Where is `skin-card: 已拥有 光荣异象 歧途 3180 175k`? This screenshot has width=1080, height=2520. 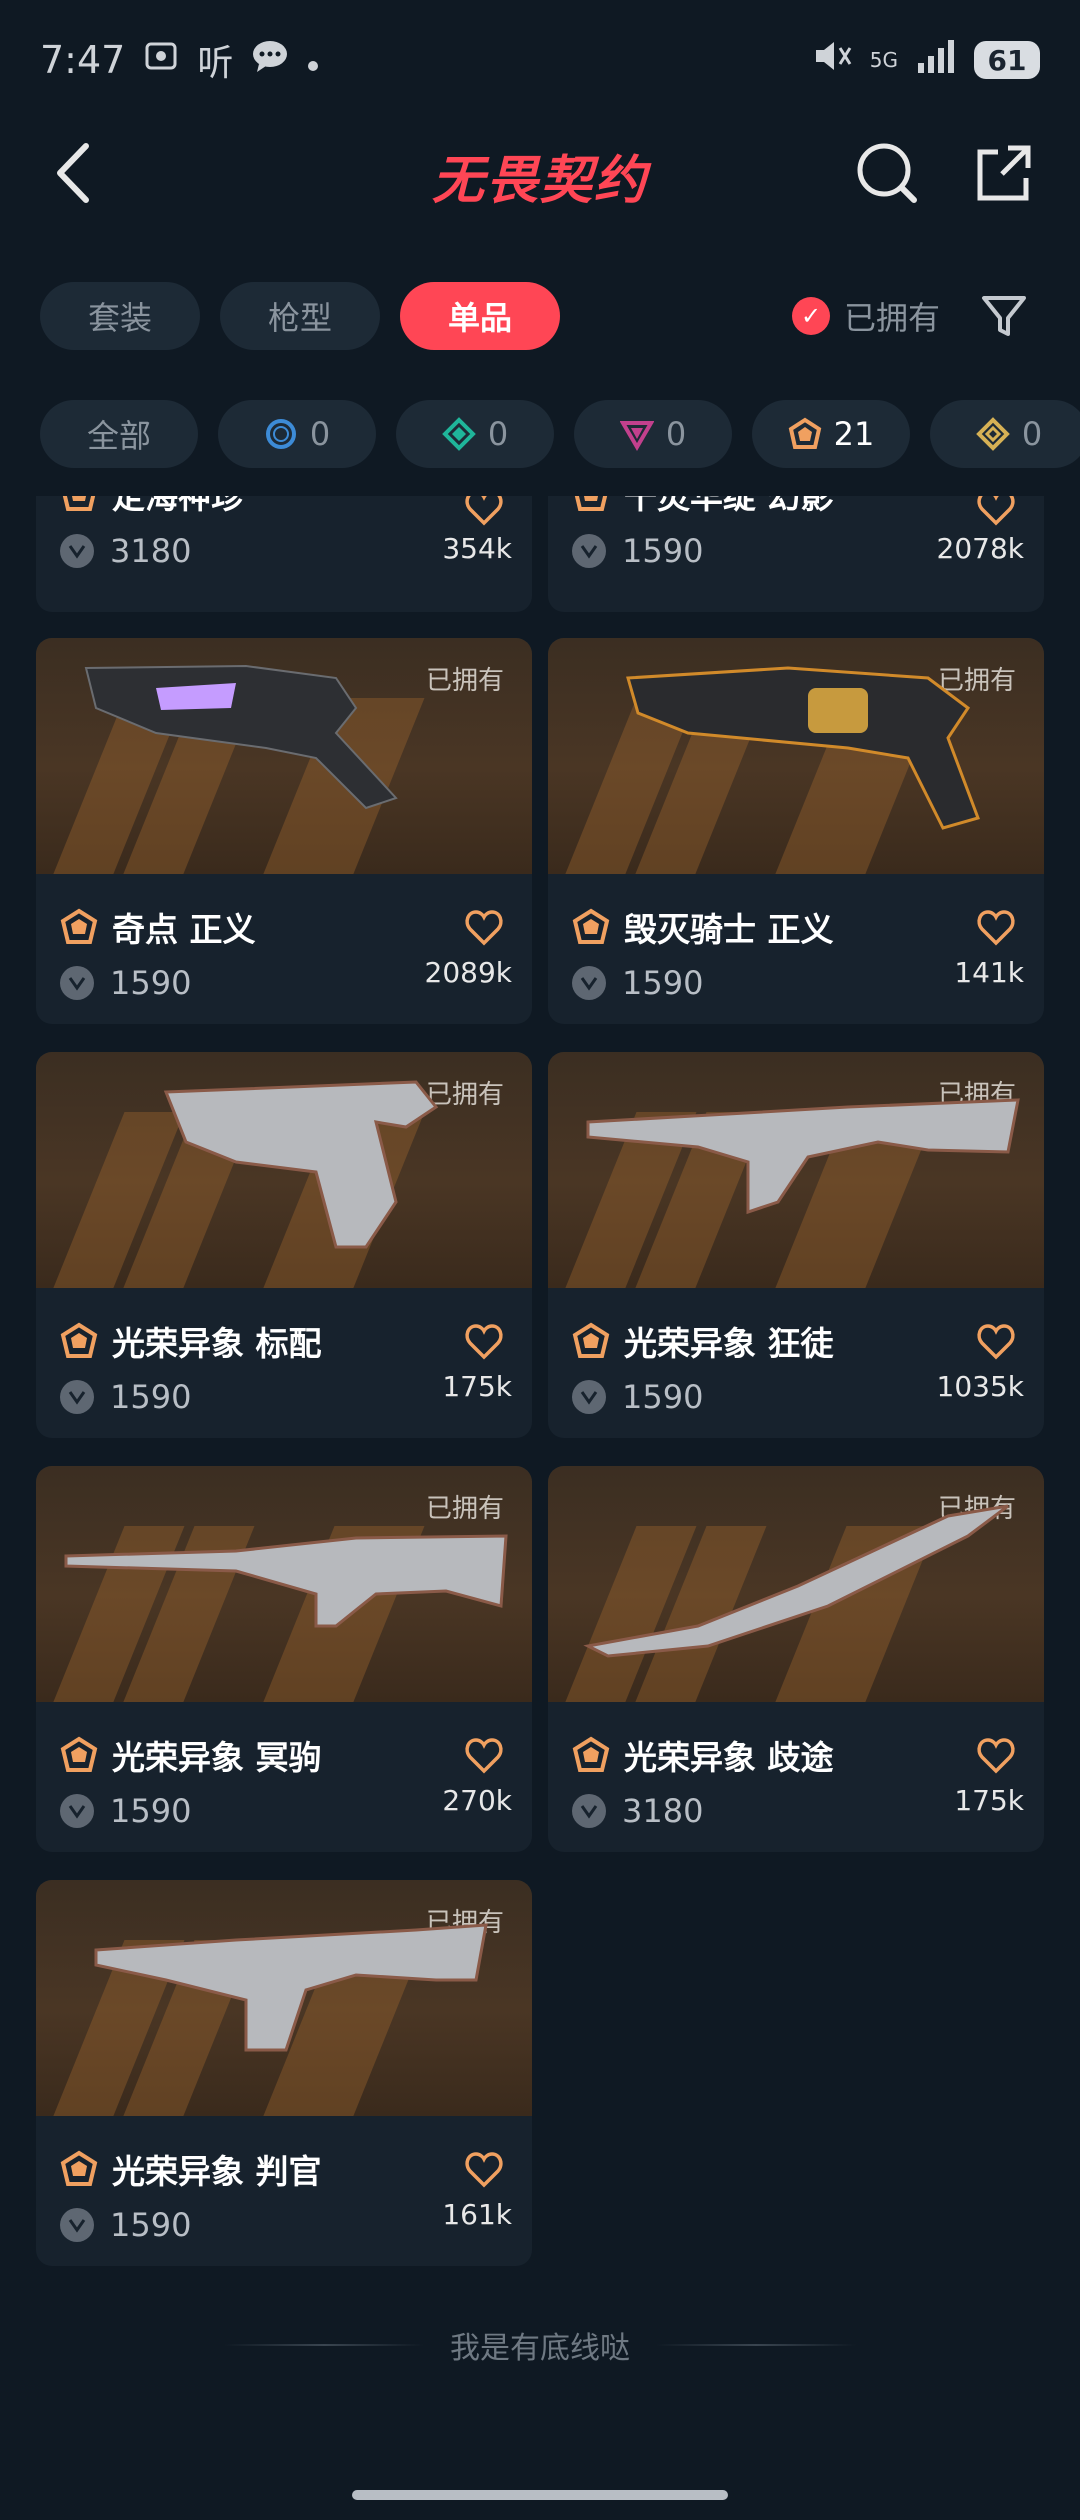 skin-card: 已拥有 光荣异象 歧途 3180 175k is located at coordinates (796, 1659).